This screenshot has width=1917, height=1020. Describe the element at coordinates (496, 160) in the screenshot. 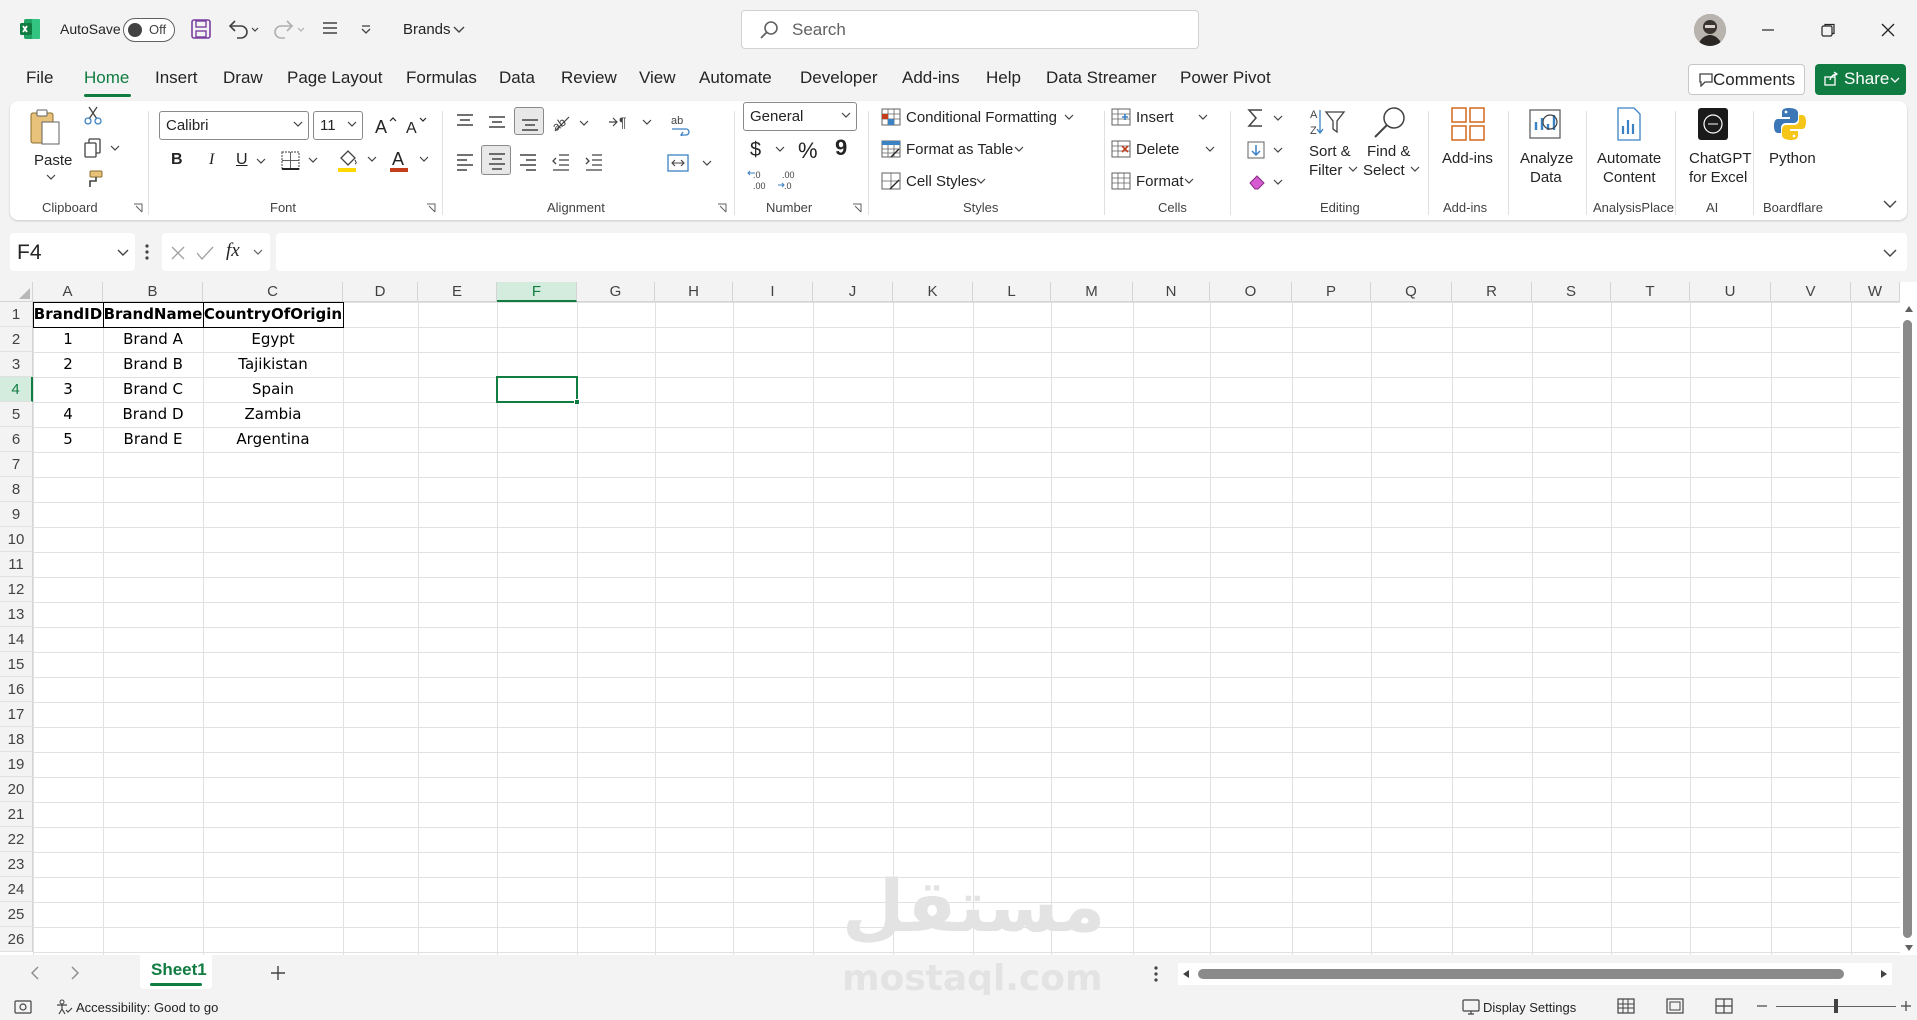

I see `align-center-button` at that location.